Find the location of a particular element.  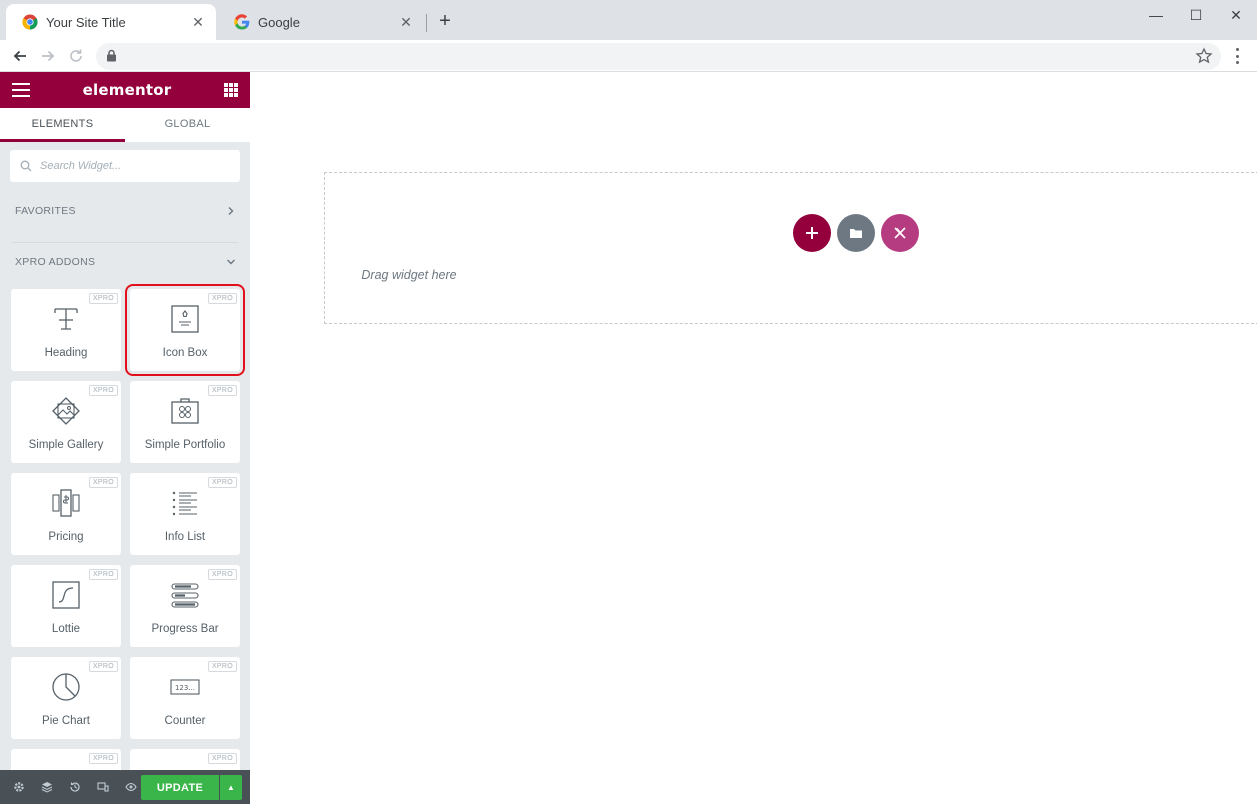

widget-drop-zone: Drag widget here is located at coordinates (790, 248).